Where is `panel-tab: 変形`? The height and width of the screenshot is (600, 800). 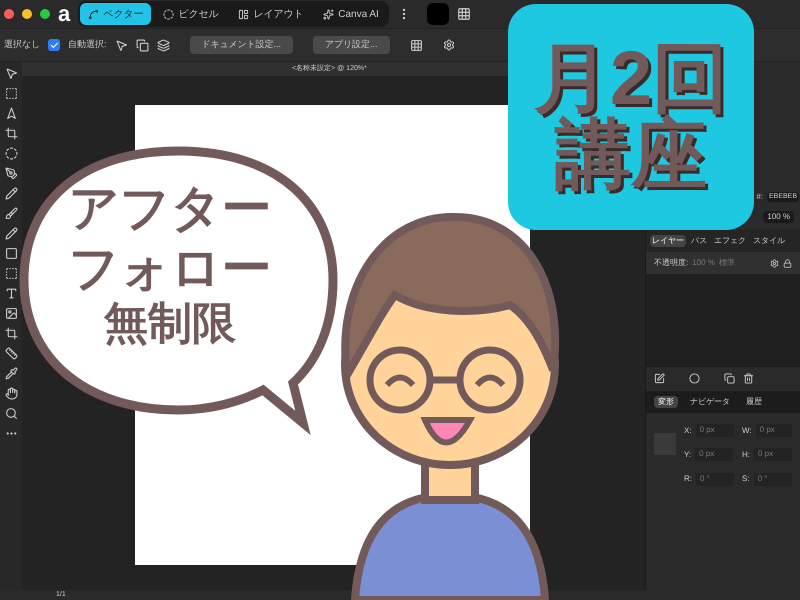 panel-tab: 変形 is located at coordinates (666, 402).